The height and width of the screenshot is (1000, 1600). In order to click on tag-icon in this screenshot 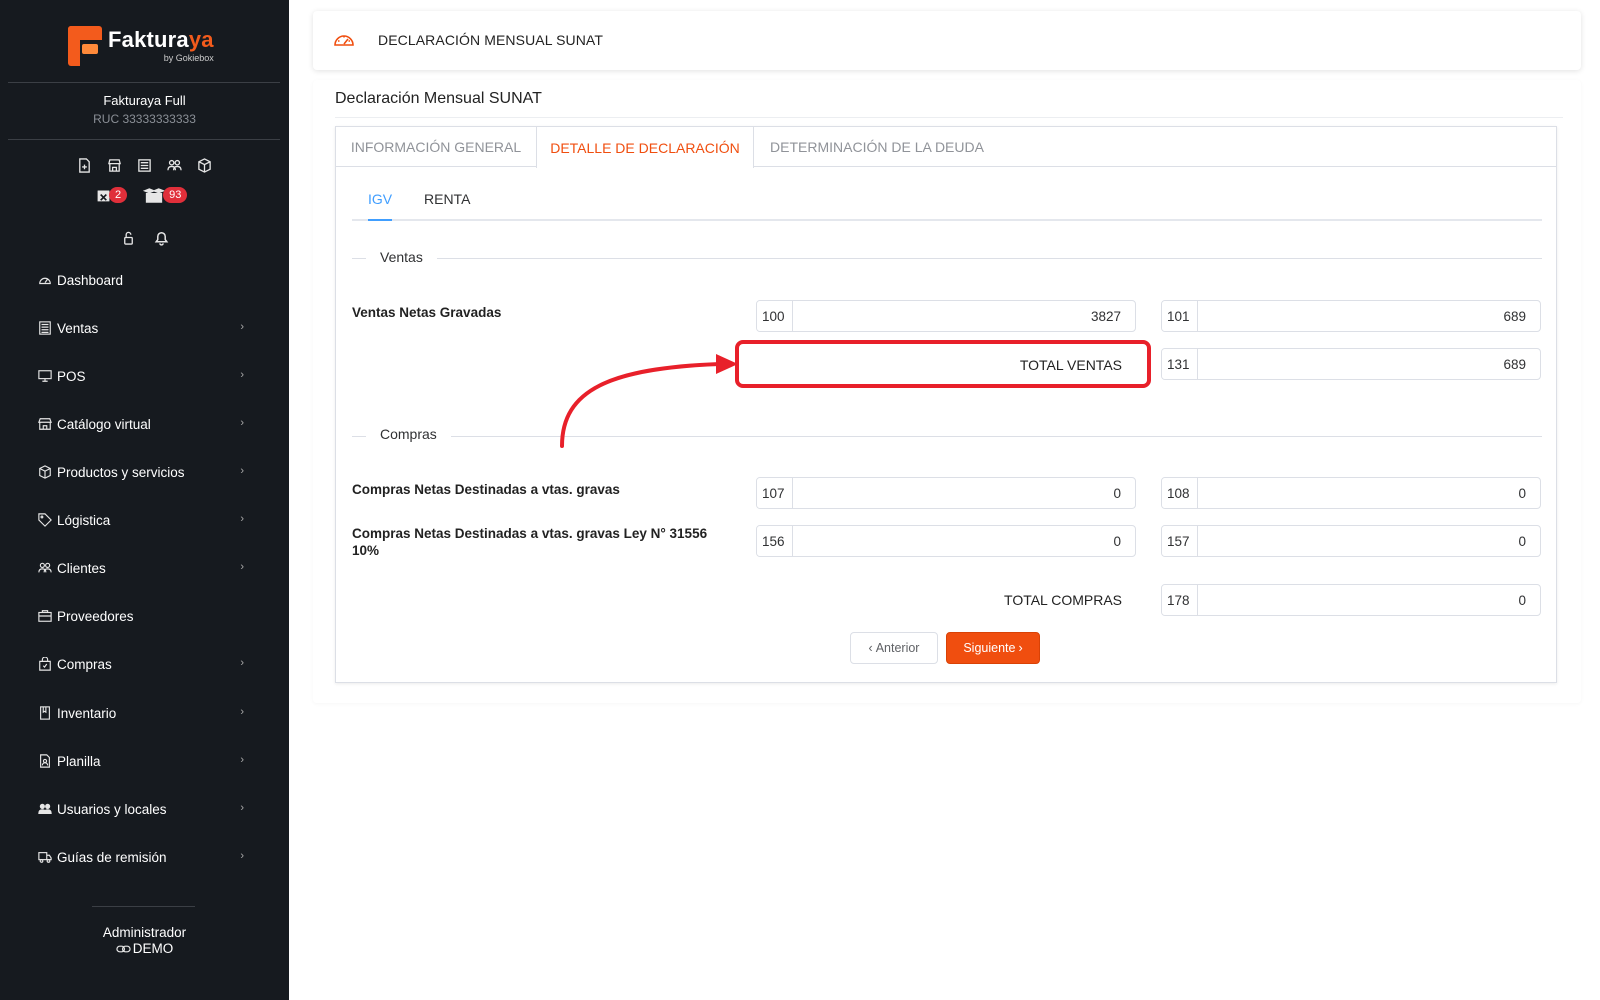, I will do `click(46, 520)`.